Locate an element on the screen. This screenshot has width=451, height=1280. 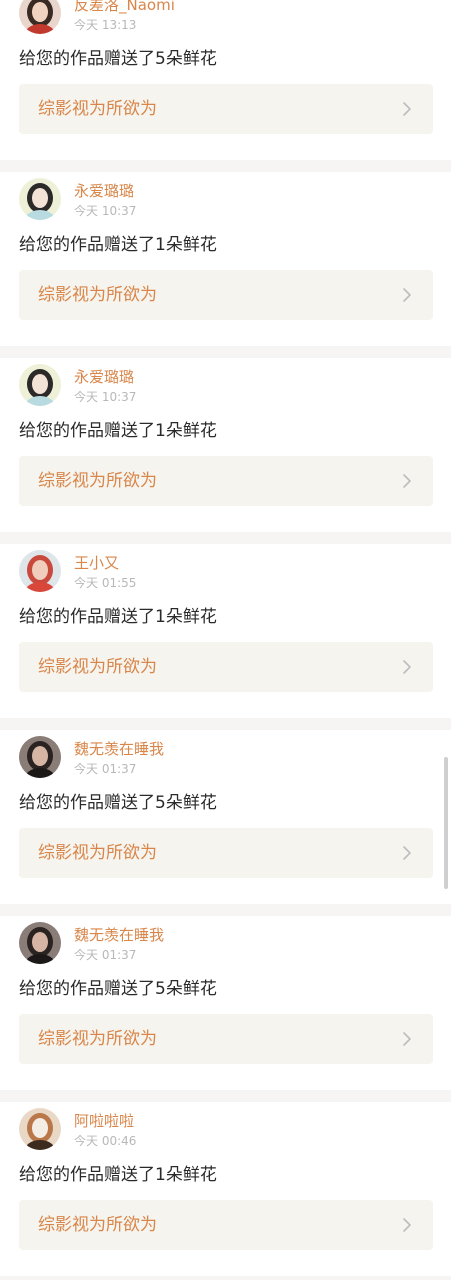
scrollbar is located at coordinates (446, 823).